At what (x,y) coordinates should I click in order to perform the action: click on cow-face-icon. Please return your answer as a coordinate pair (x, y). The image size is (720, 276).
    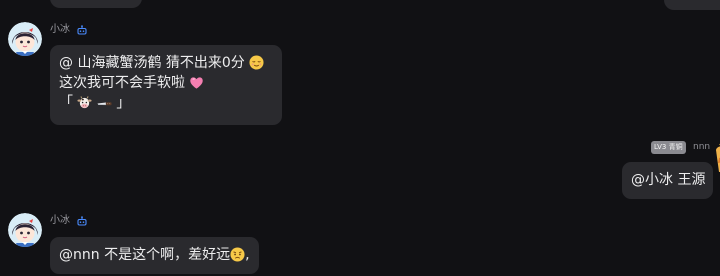
    Looking at the image, I should click on (84, 102).